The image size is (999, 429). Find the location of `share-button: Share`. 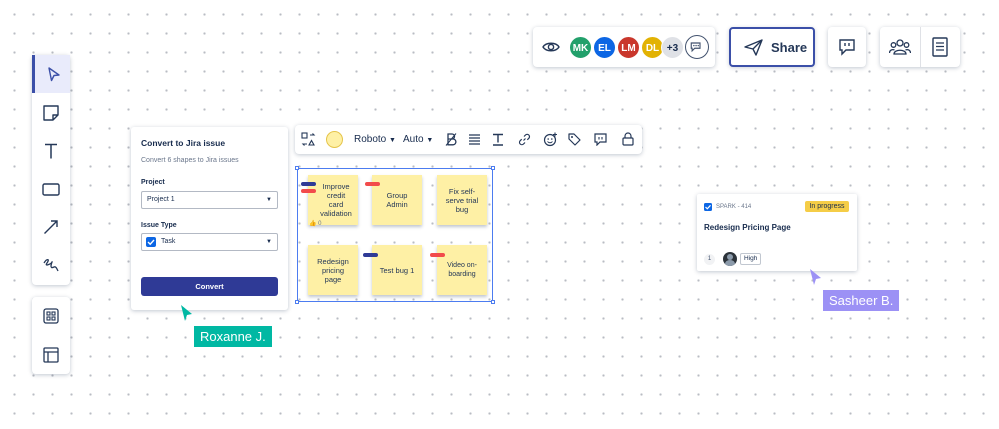

share-button: Share is located at coordinates (772, 47).